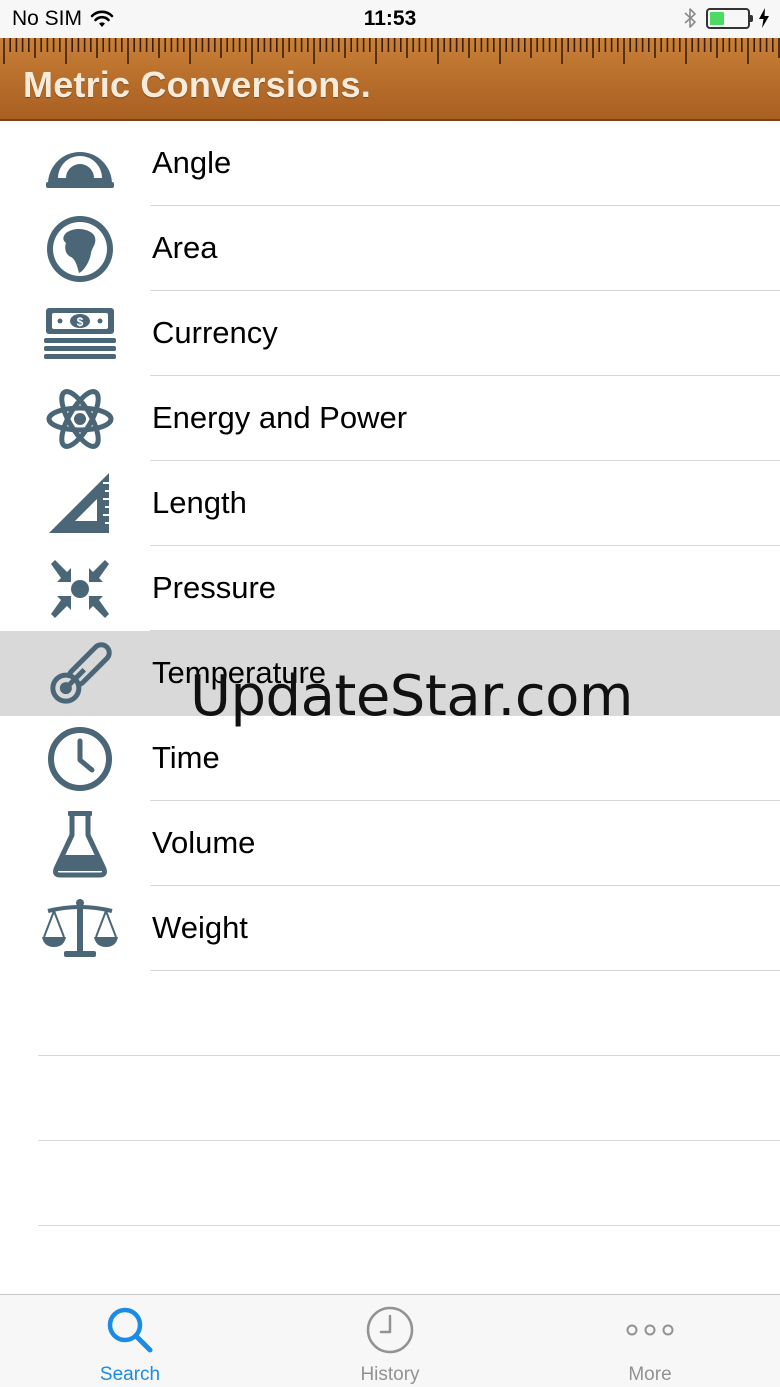 Image resolution: width=780 pixels, height=1387 pixels. I want to click on thermometer-icon, so click(80, 674).